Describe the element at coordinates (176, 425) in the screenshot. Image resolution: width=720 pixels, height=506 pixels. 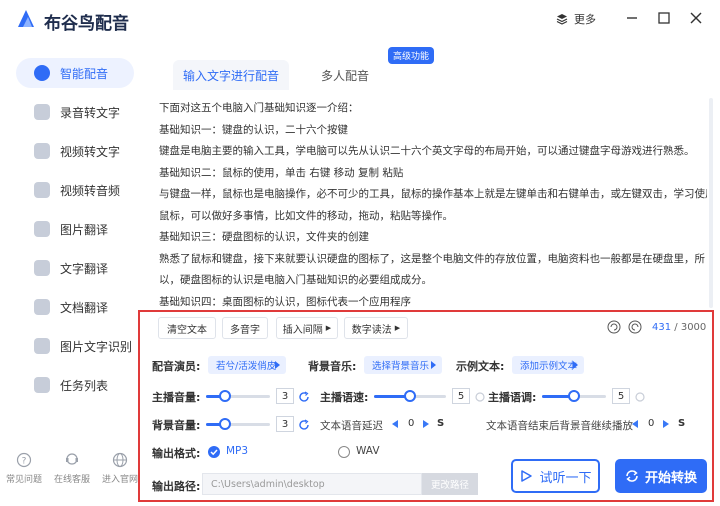
I see `bg-volume-label: 背景音量:` at that location.